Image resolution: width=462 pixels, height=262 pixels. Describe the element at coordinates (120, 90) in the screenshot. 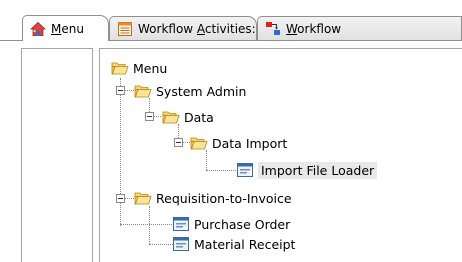

I see `collapse-toggle-system-admin` at that location.